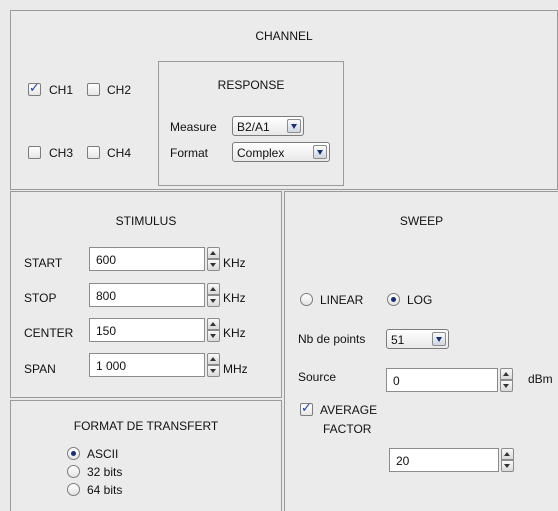  What do you see at coordinates (348, 410) in the screenshot?
I see `average-label: AVERAGE` at bounding box center [348, 410].